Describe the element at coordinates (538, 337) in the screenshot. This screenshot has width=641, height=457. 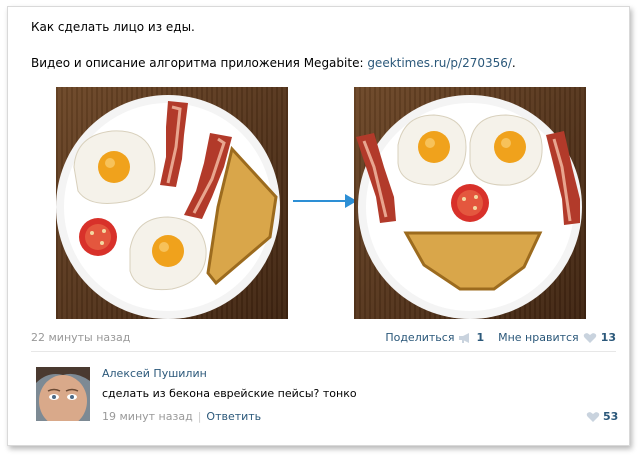
I see `like-label: Мне нравится` at that location.